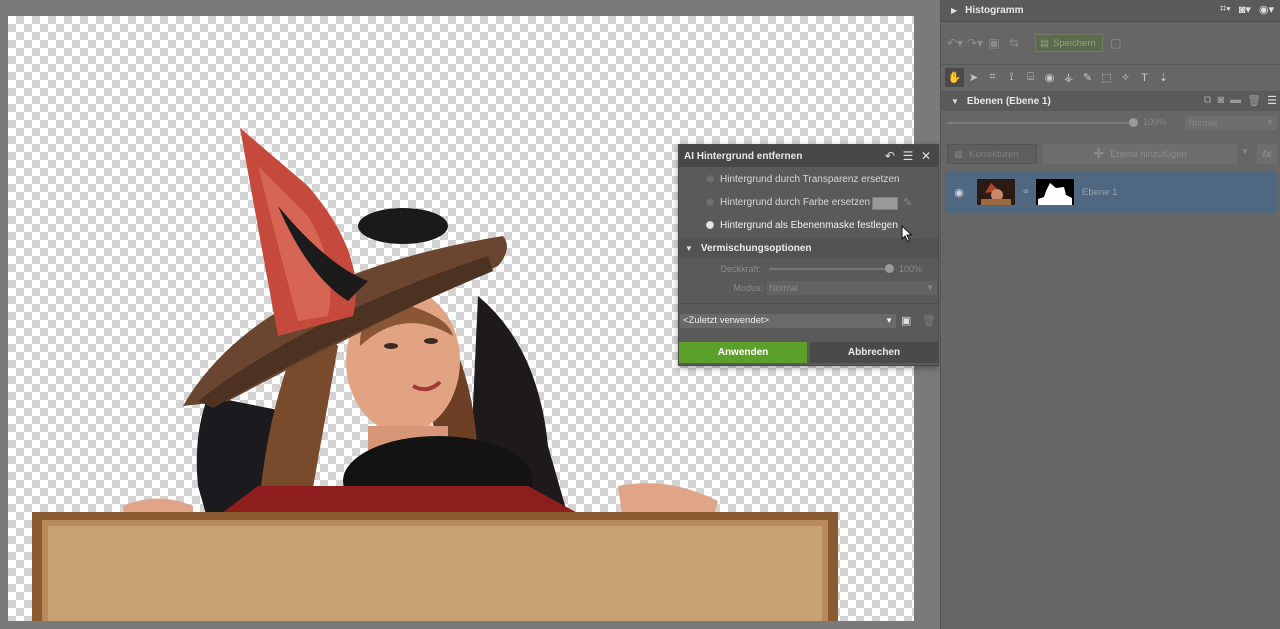  I want to click on link-icon: ⚭, so click(1026, 192).